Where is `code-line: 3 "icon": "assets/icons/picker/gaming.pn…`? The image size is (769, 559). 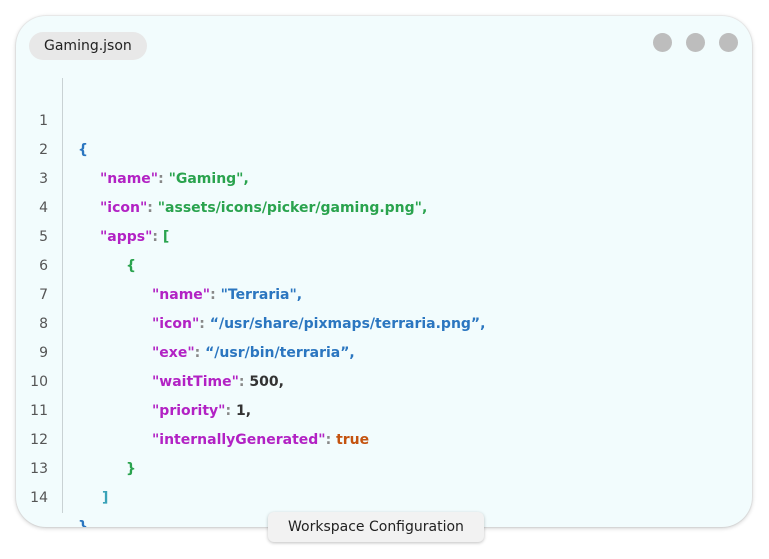
code-line: 3 "icon": "assets/icons/picker/gaming.pn… is located at coordinates (221, 176).